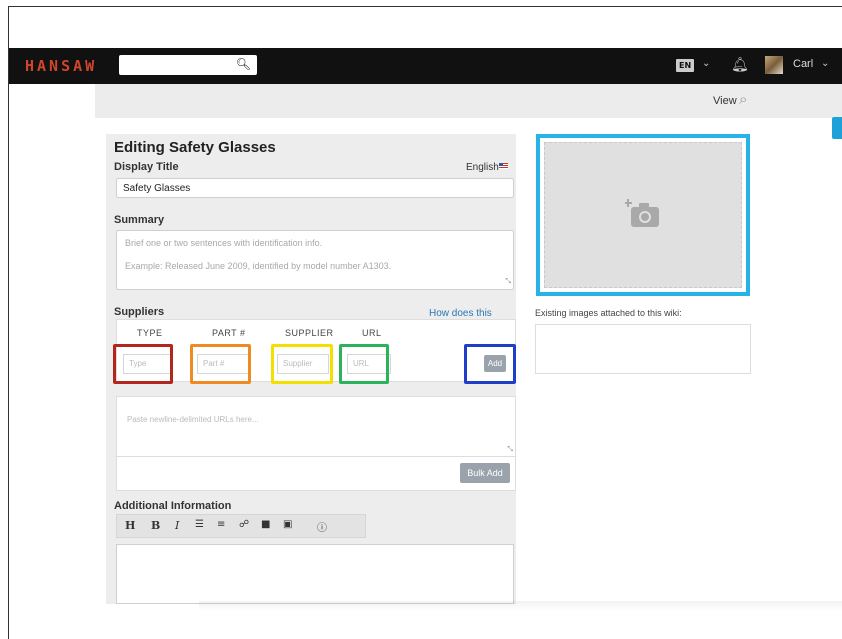 This screenshot has height=639, width=842. Describe the element at coordinates (229, 333) in the screenshot. I see `column-header-part: PART #` at that location.